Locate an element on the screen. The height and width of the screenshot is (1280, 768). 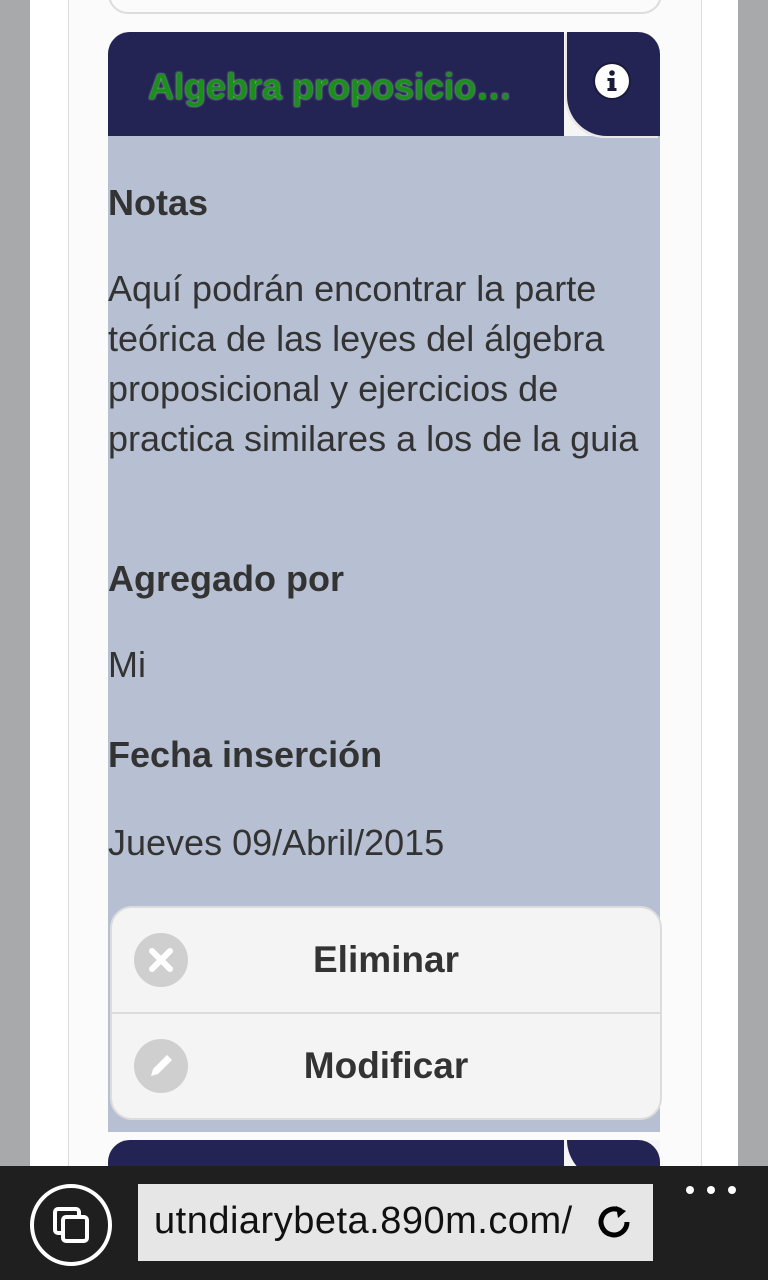
edit-button: Modificar is located at coordinates (386, 1066).